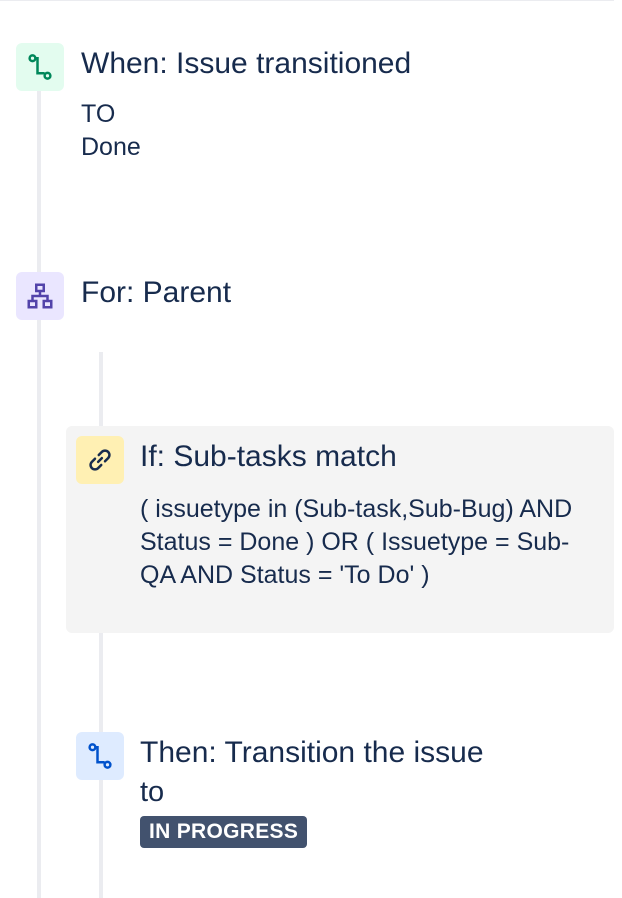 The width and height of the screenshot is (622, 898). I want to click on hierarchy-icon, so click(40, 296).